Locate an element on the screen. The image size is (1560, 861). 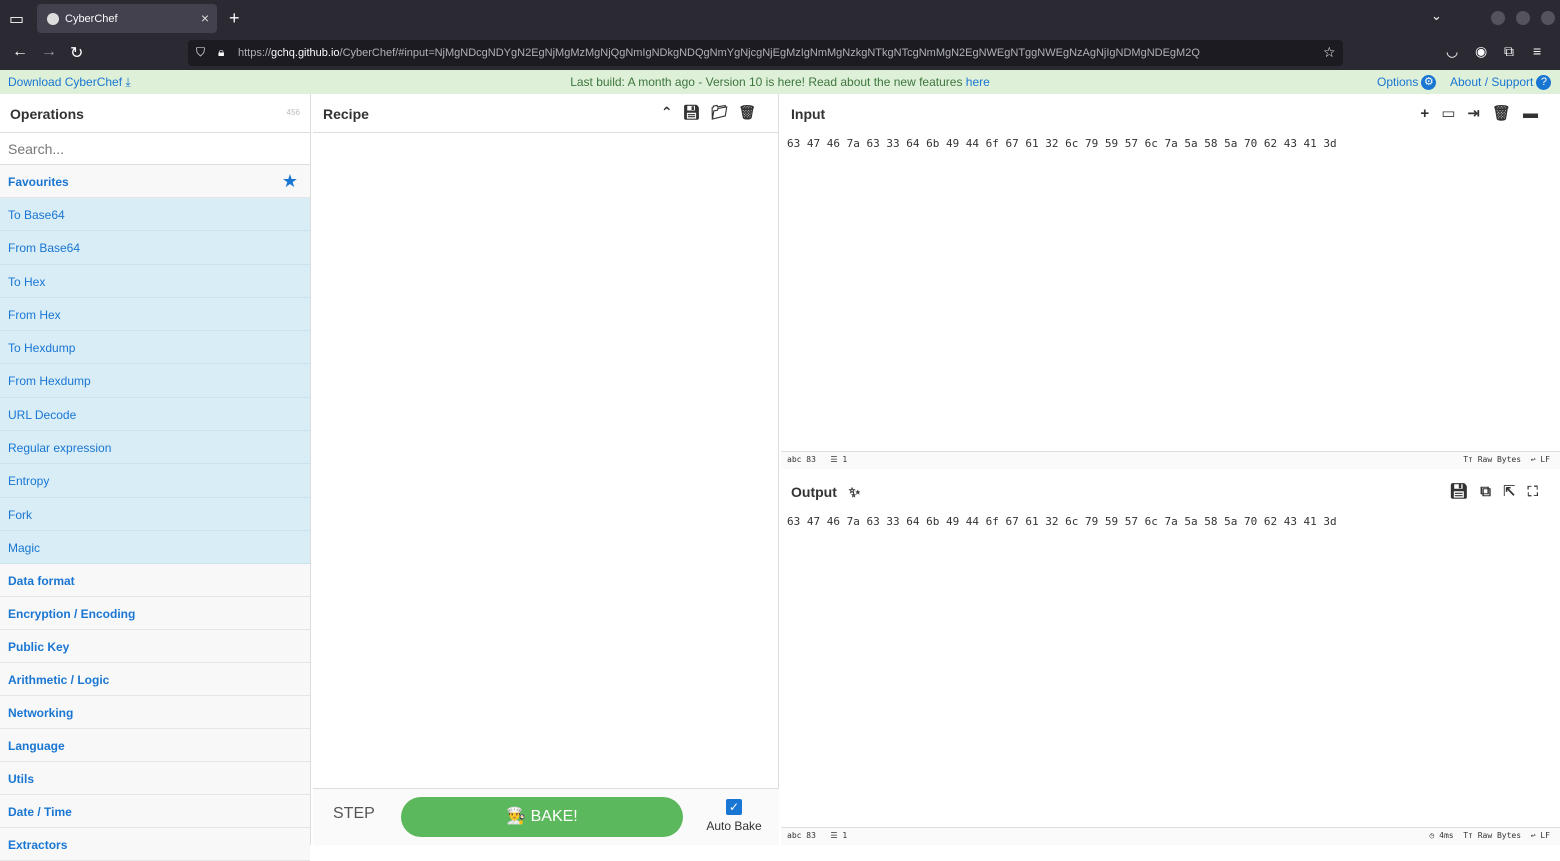
url-host: gchq.github.io is located at coordinates (305, 53).